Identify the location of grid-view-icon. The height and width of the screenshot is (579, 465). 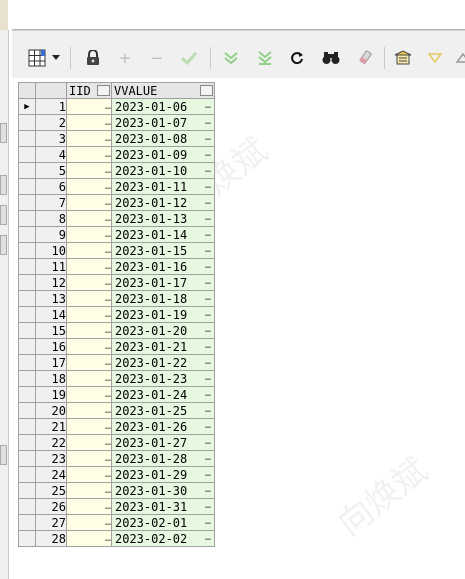
(37, 58).